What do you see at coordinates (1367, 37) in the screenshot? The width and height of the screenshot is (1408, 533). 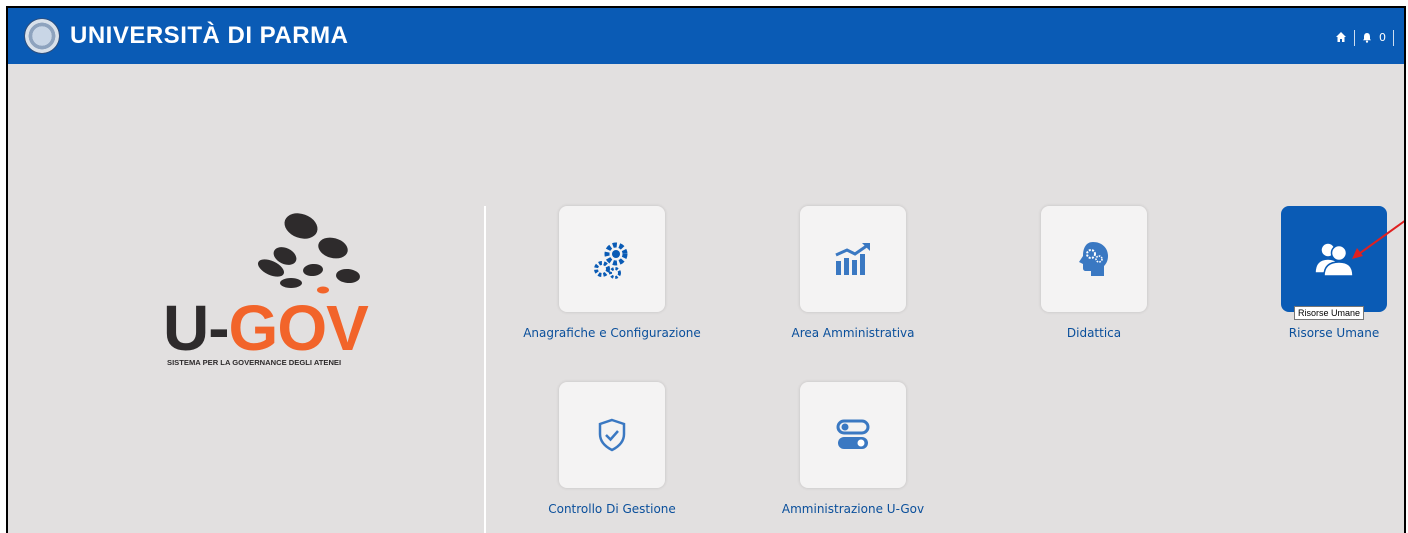 I see `bell-icon` at bounding box center [1367, 37].